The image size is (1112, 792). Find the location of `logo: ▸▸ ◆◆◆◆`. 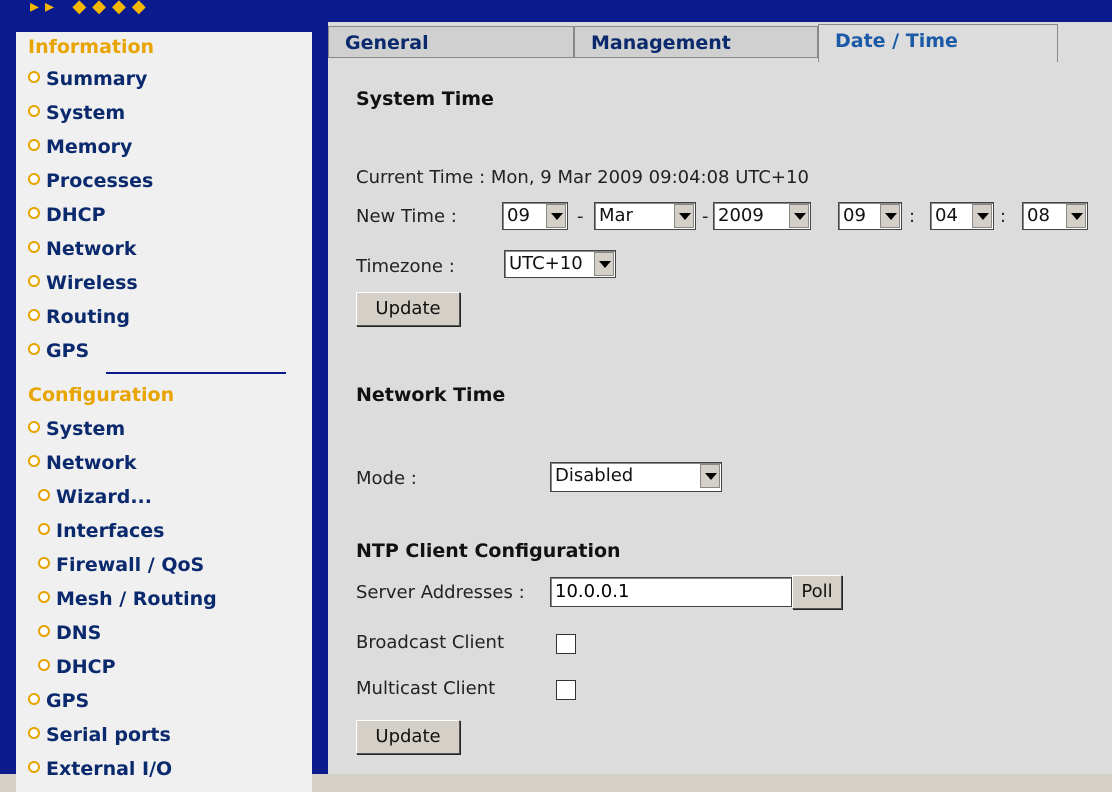

logo: ▸▸ ◆◆◆◆ is located at coordinates (91, 8).